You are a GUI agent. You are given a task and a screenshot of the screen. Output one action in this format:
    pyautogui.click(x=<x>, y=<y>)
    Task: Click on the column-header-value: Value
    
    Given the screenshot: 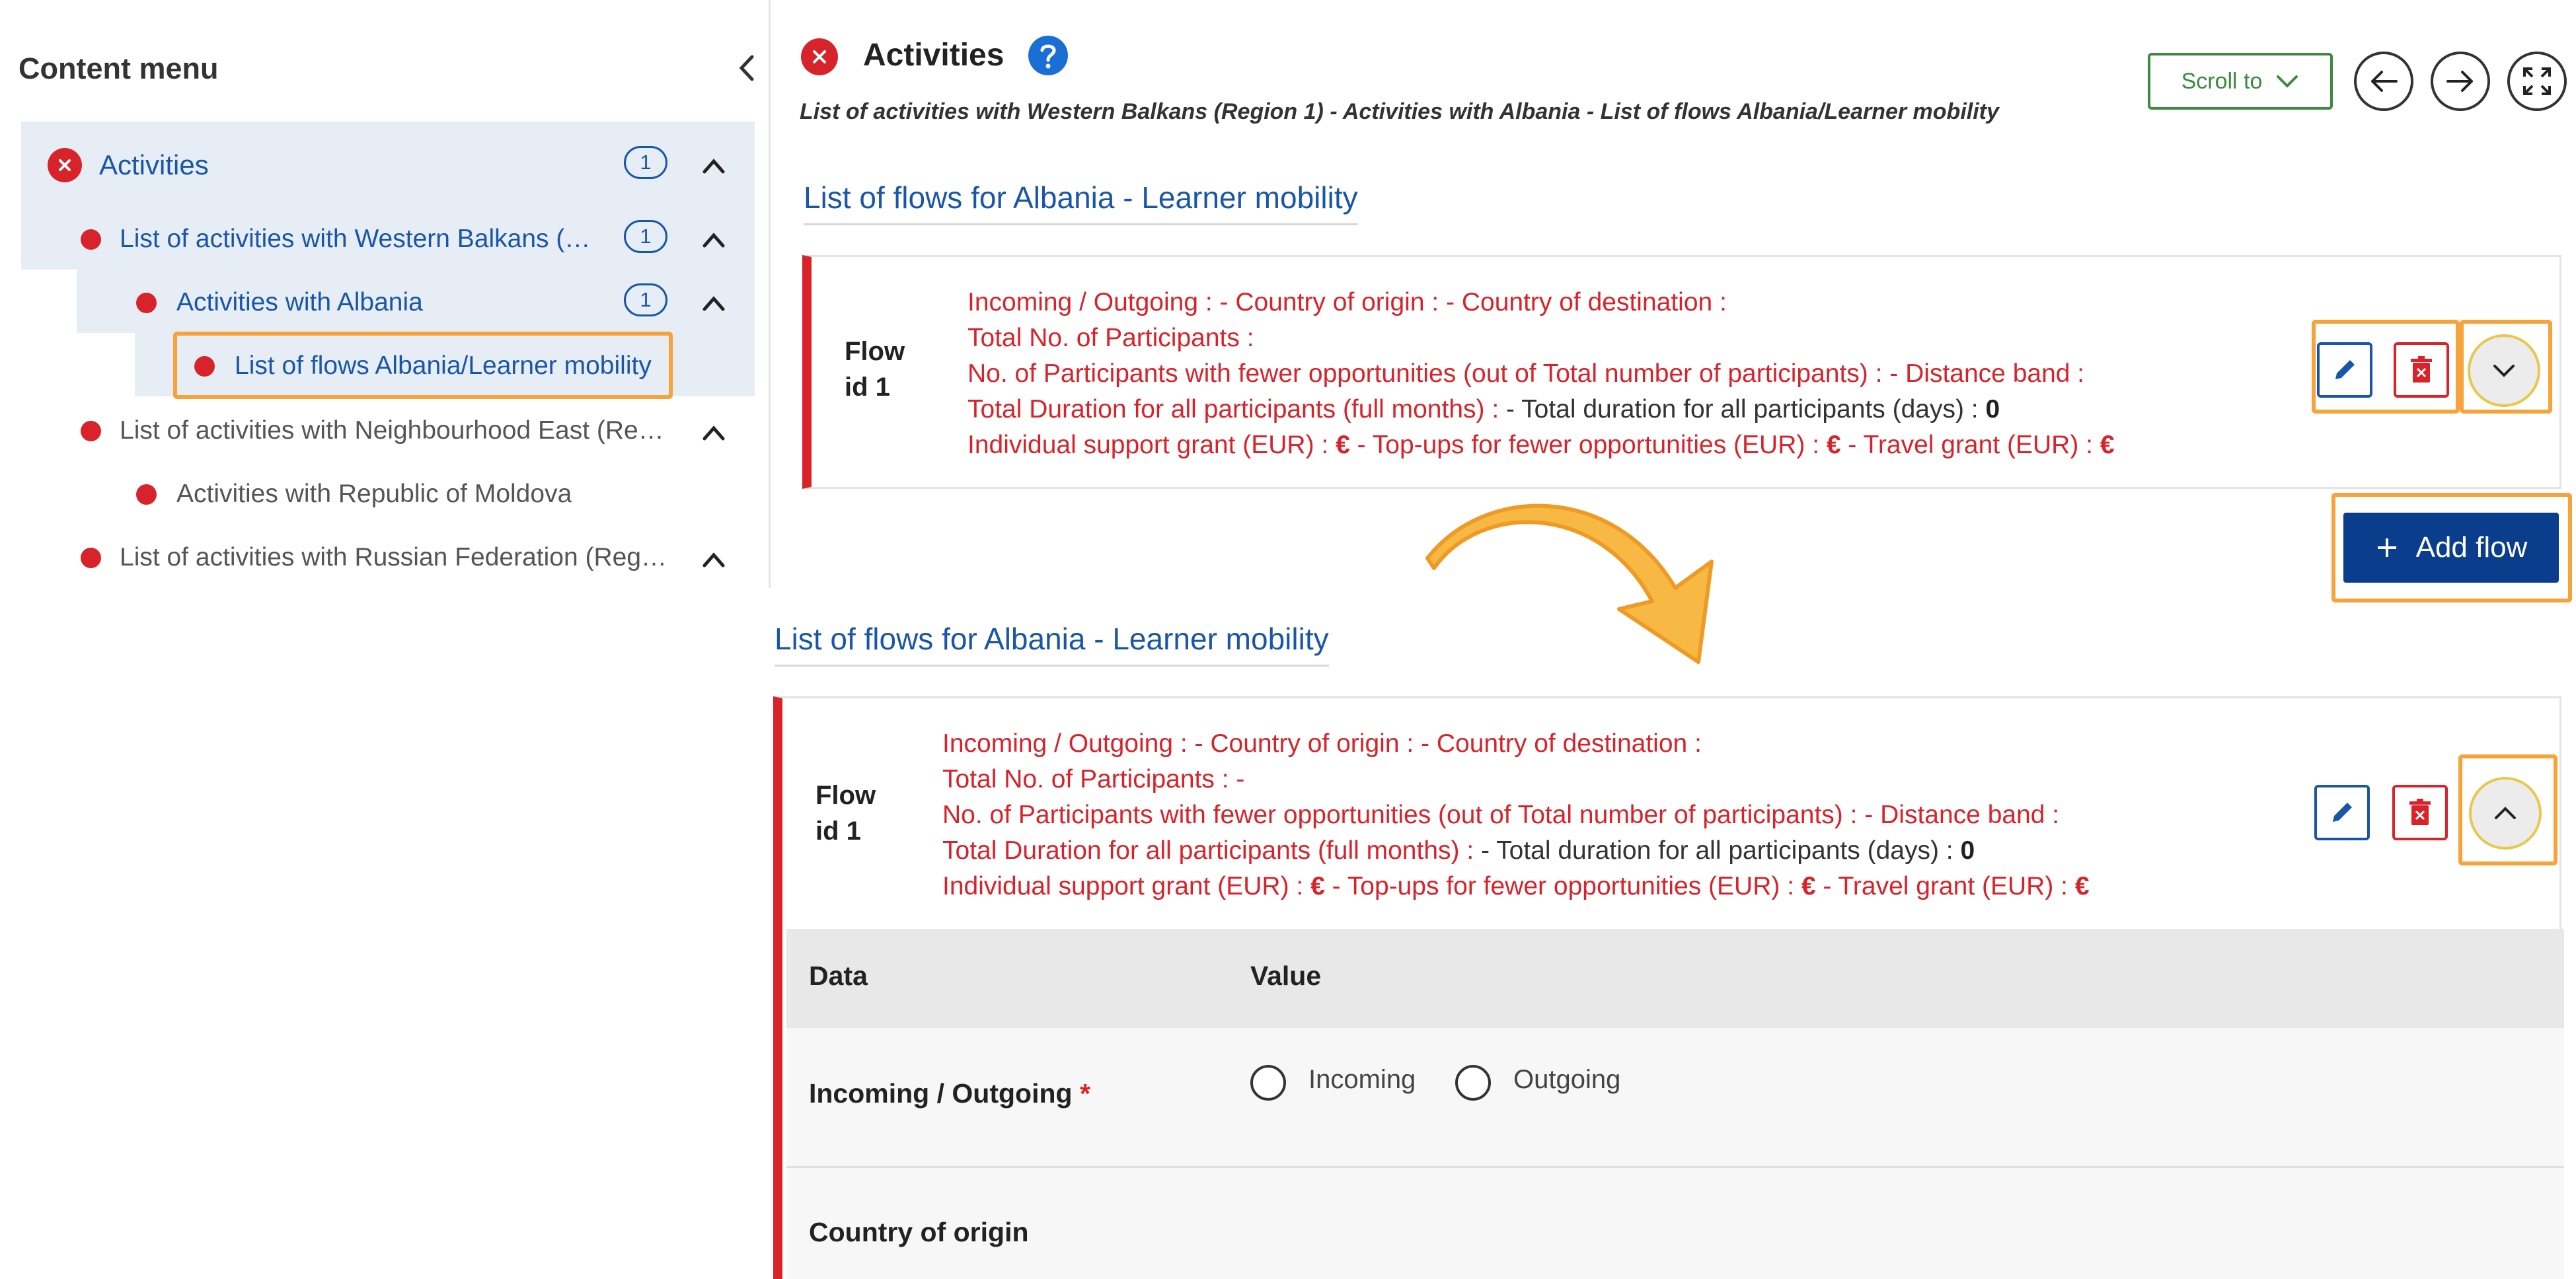 What is the action you would take?
    pyautogui.click(x=1286, y=976)
    